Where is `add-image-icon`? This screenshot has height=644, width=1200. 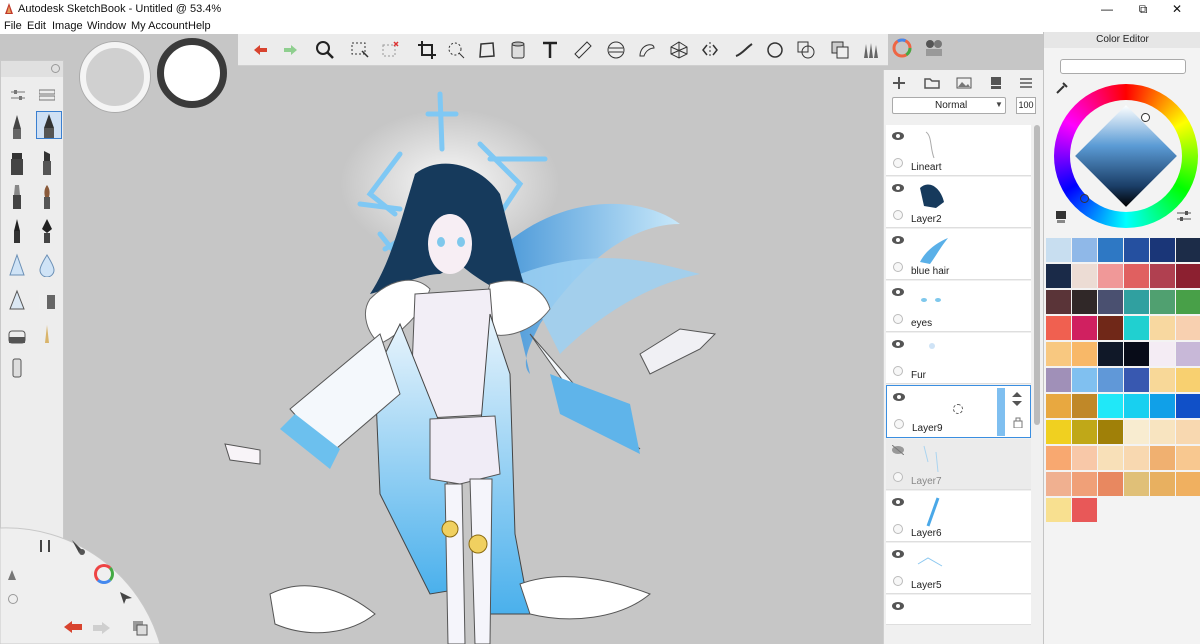
add-image-icon is located at coordinates (964, 83).